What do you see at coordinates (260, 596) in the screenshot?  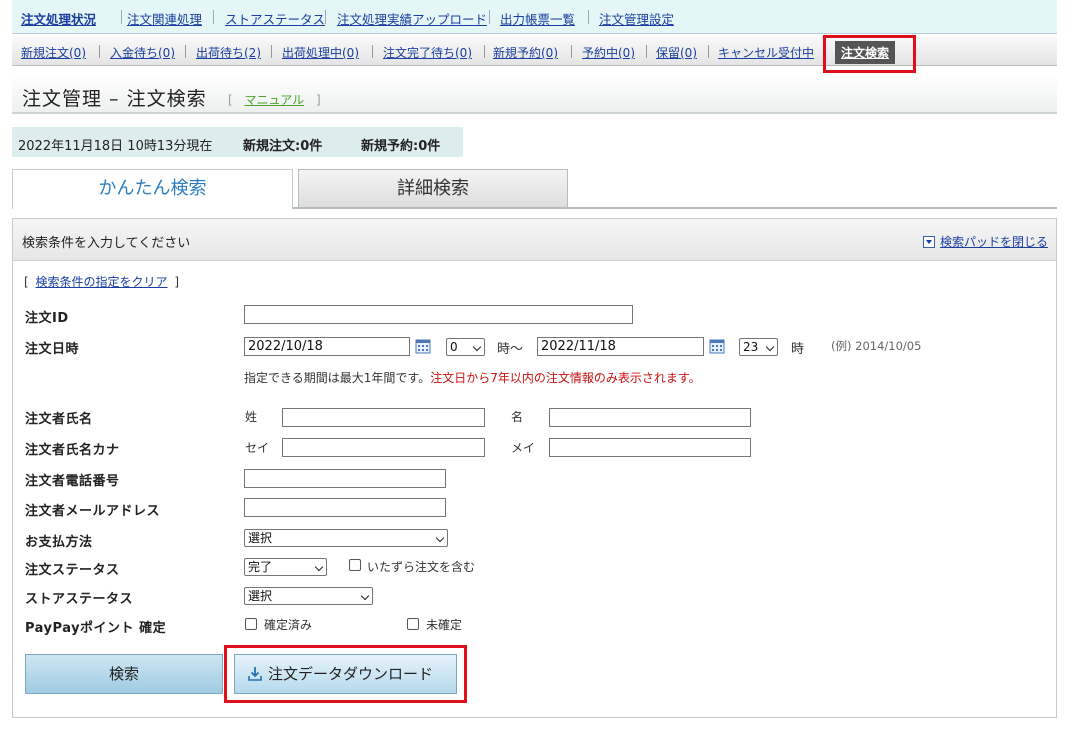 I see `store-status-value: 選択` at bounding box center [260, 596].